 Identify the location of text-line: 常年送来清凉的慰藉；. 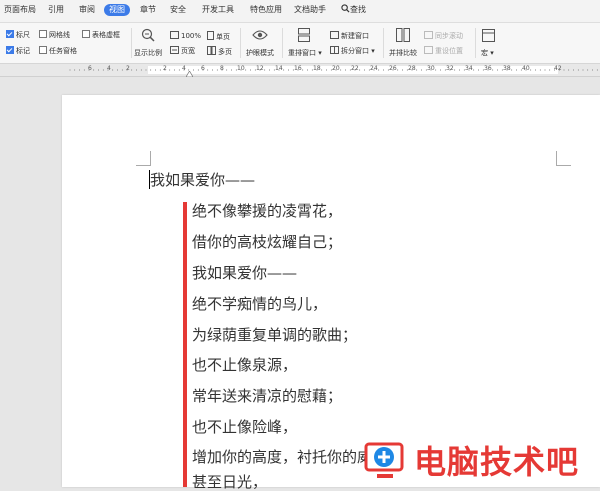
(267, 396).